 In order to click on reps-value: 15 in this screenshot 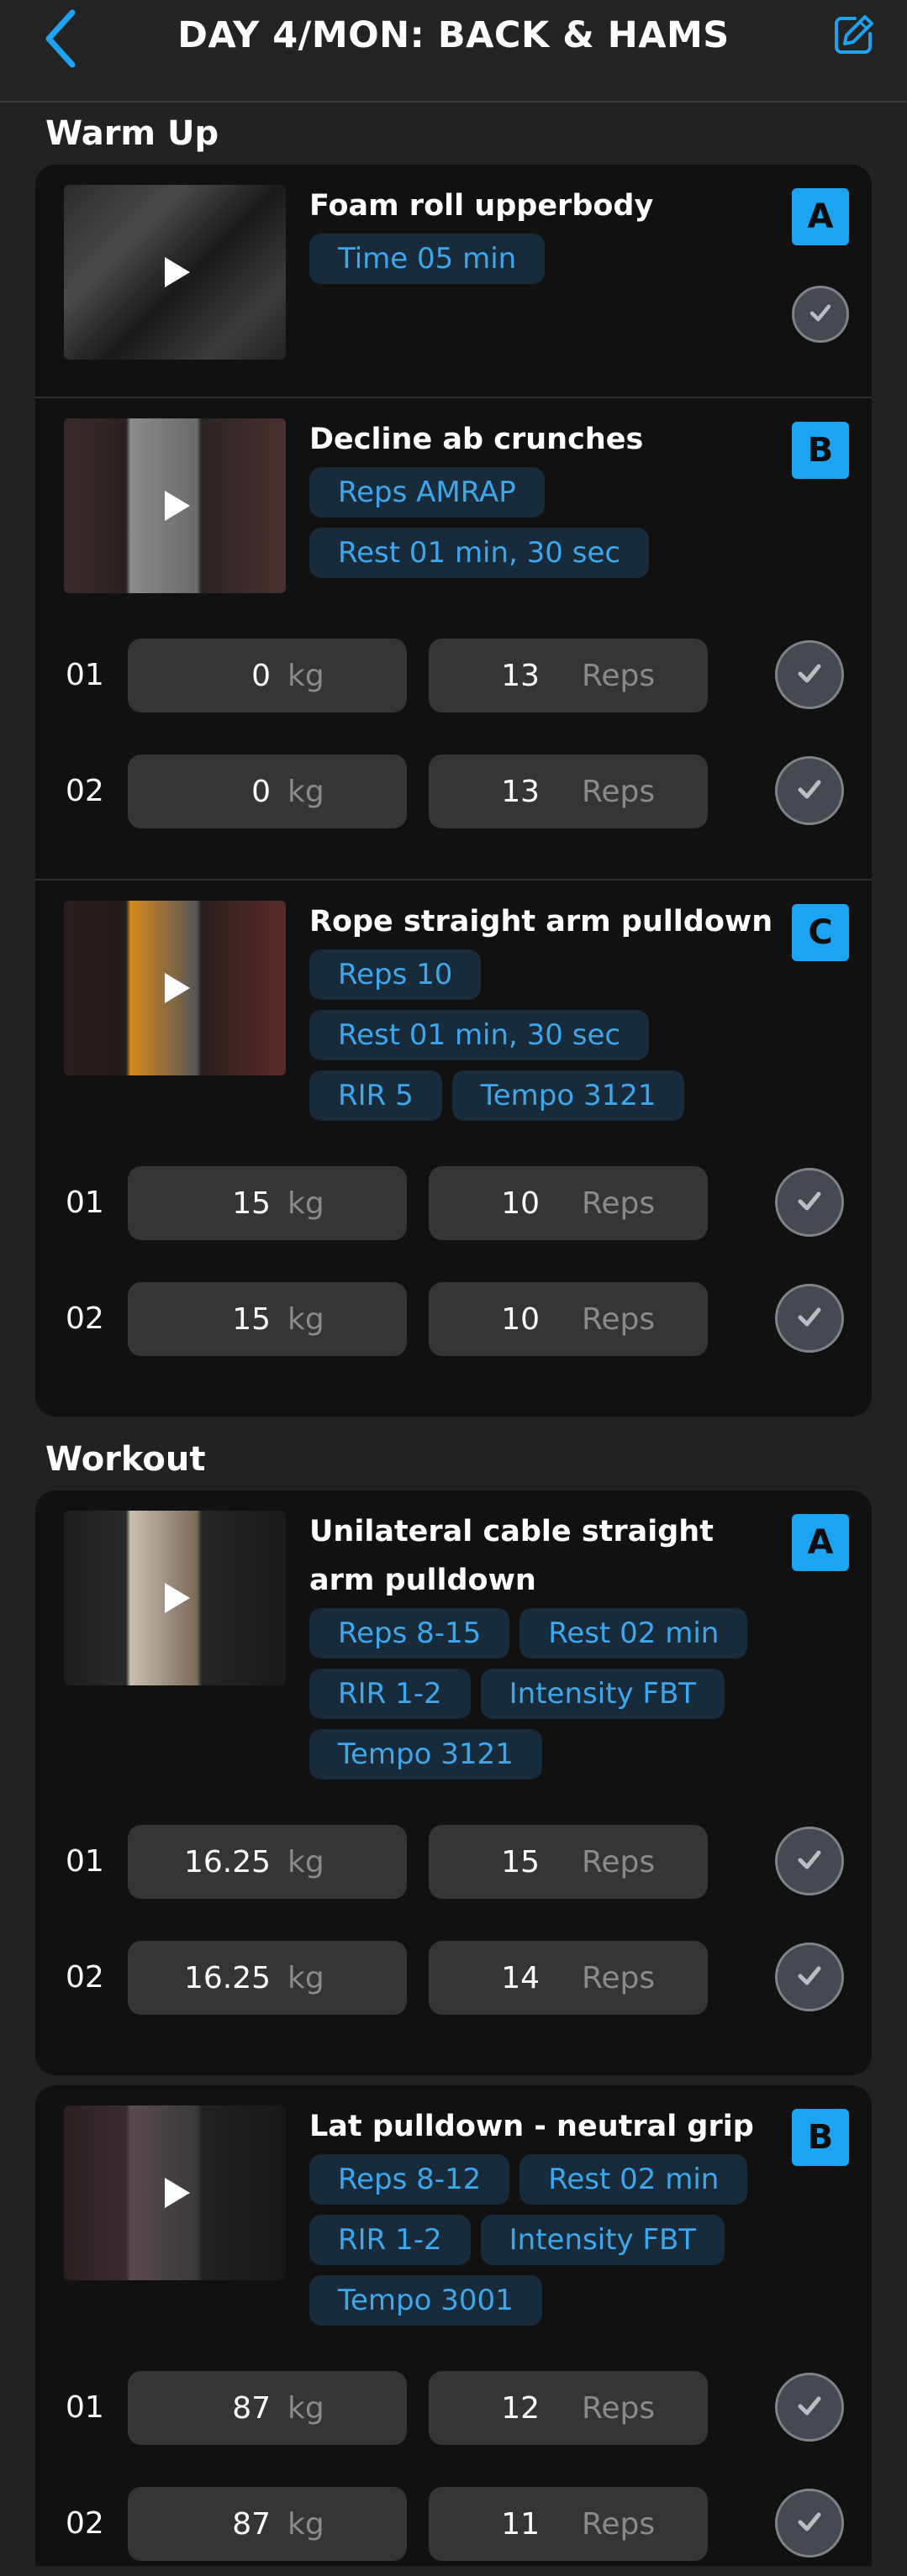, I will do `click(520, 1861)`.